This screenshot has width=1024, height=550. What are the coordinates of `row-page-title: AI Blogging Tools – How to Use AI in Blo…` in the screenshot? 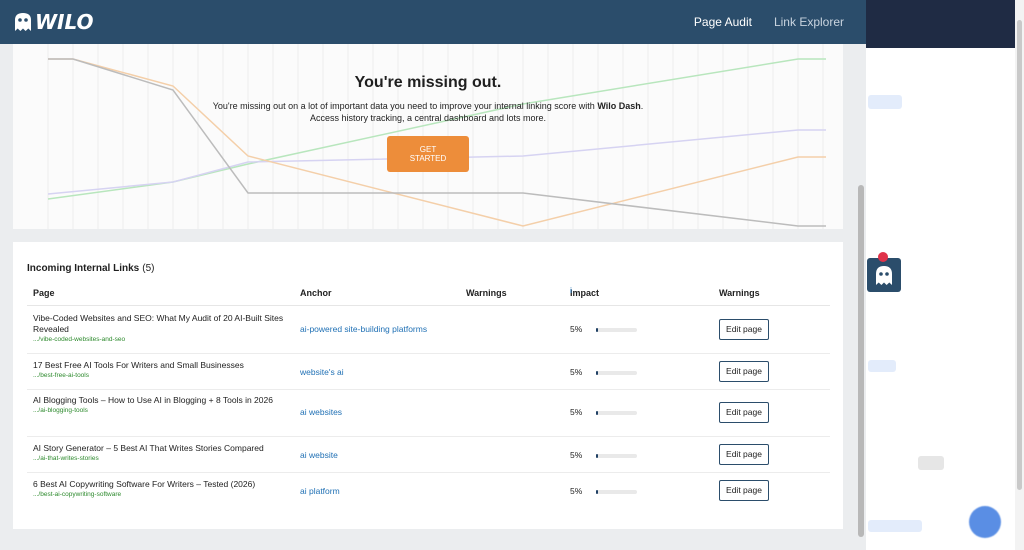 It's located at (153, 400).